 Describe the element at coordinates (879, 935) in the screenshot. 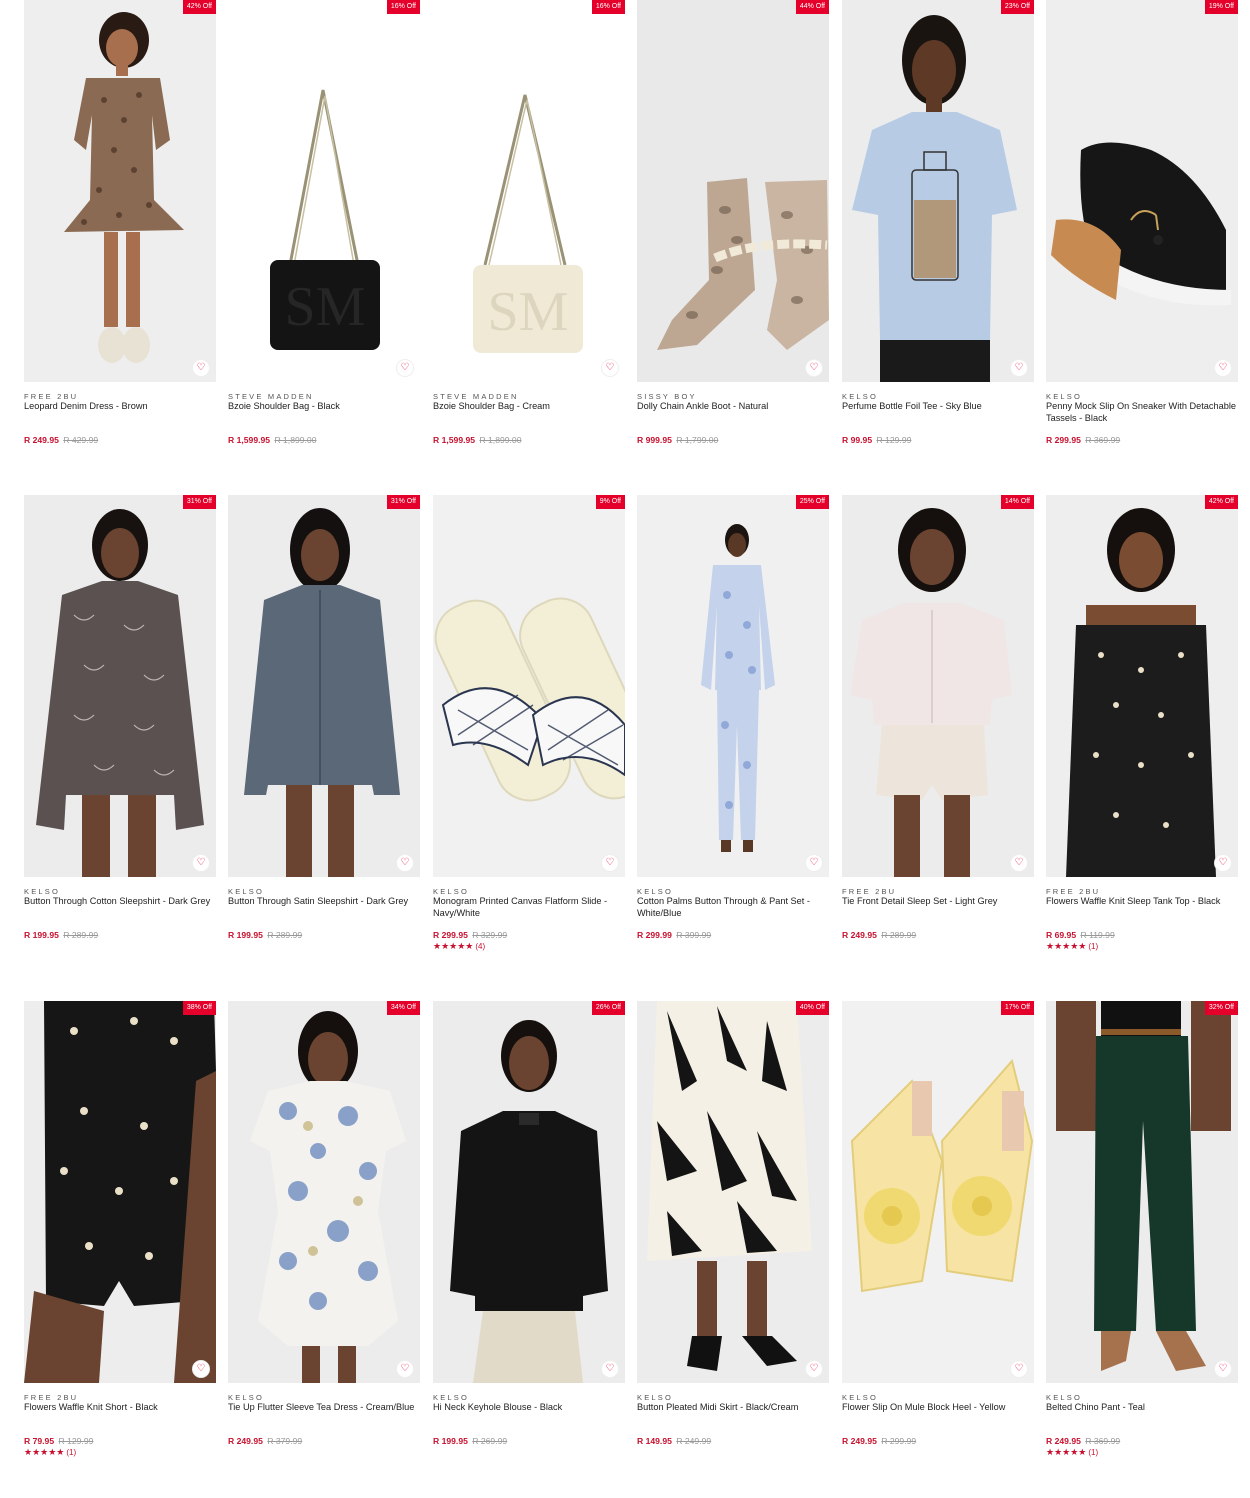

I see `product-price: R 249.95 R 289.99` at that location.